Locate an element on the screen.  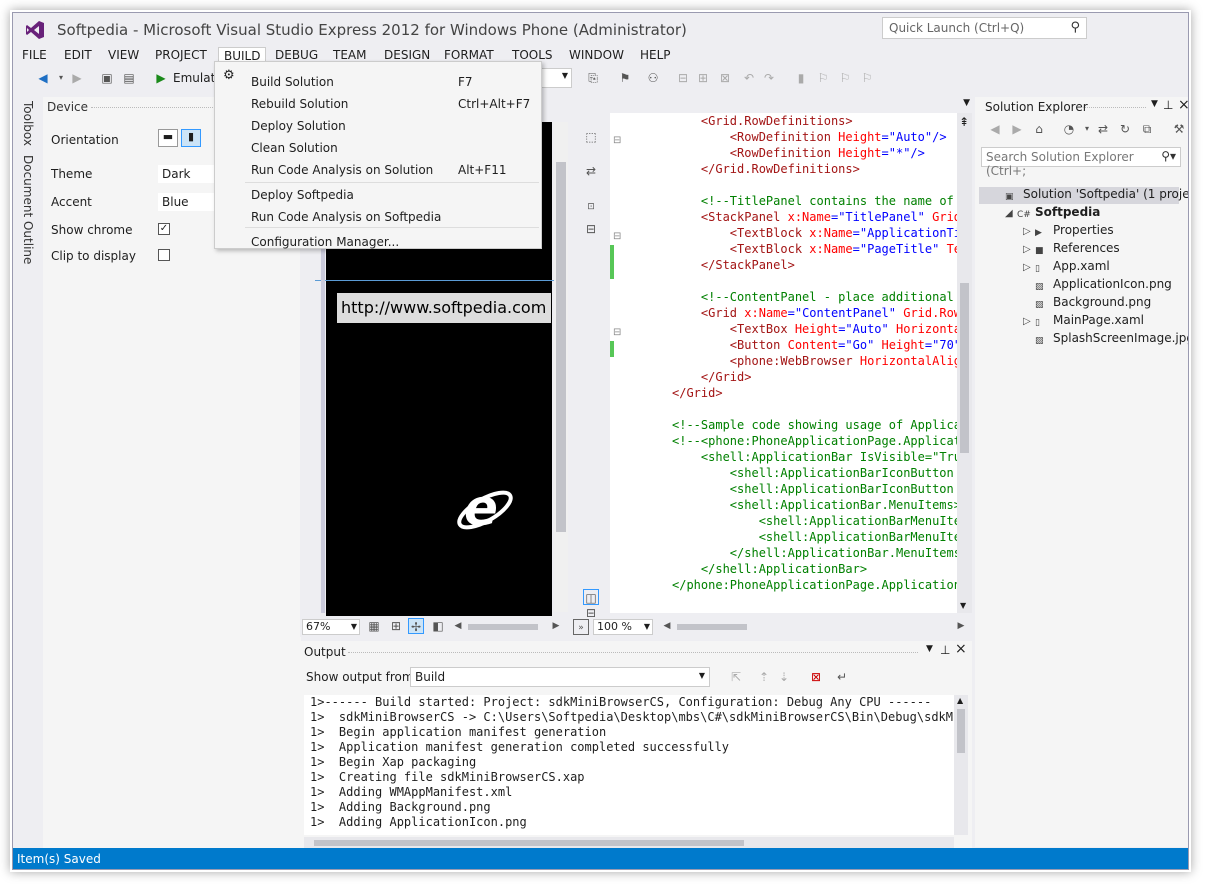
find-icon: ⚑ is located at coordinates (625, 78).